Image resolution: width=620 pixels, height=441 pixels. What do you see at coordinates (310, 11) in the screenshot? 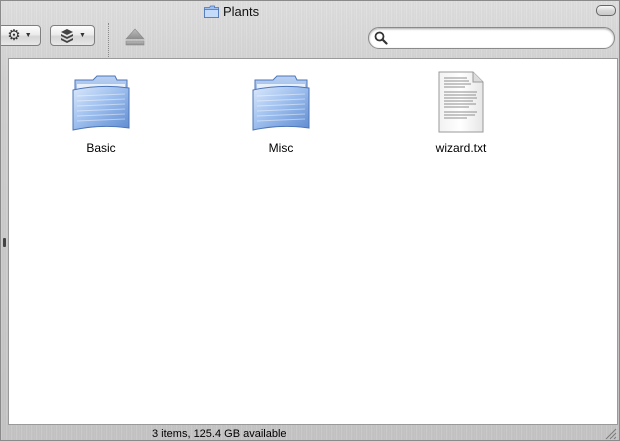
I see `title-bar: Plants` at bounding box center [310, 11].